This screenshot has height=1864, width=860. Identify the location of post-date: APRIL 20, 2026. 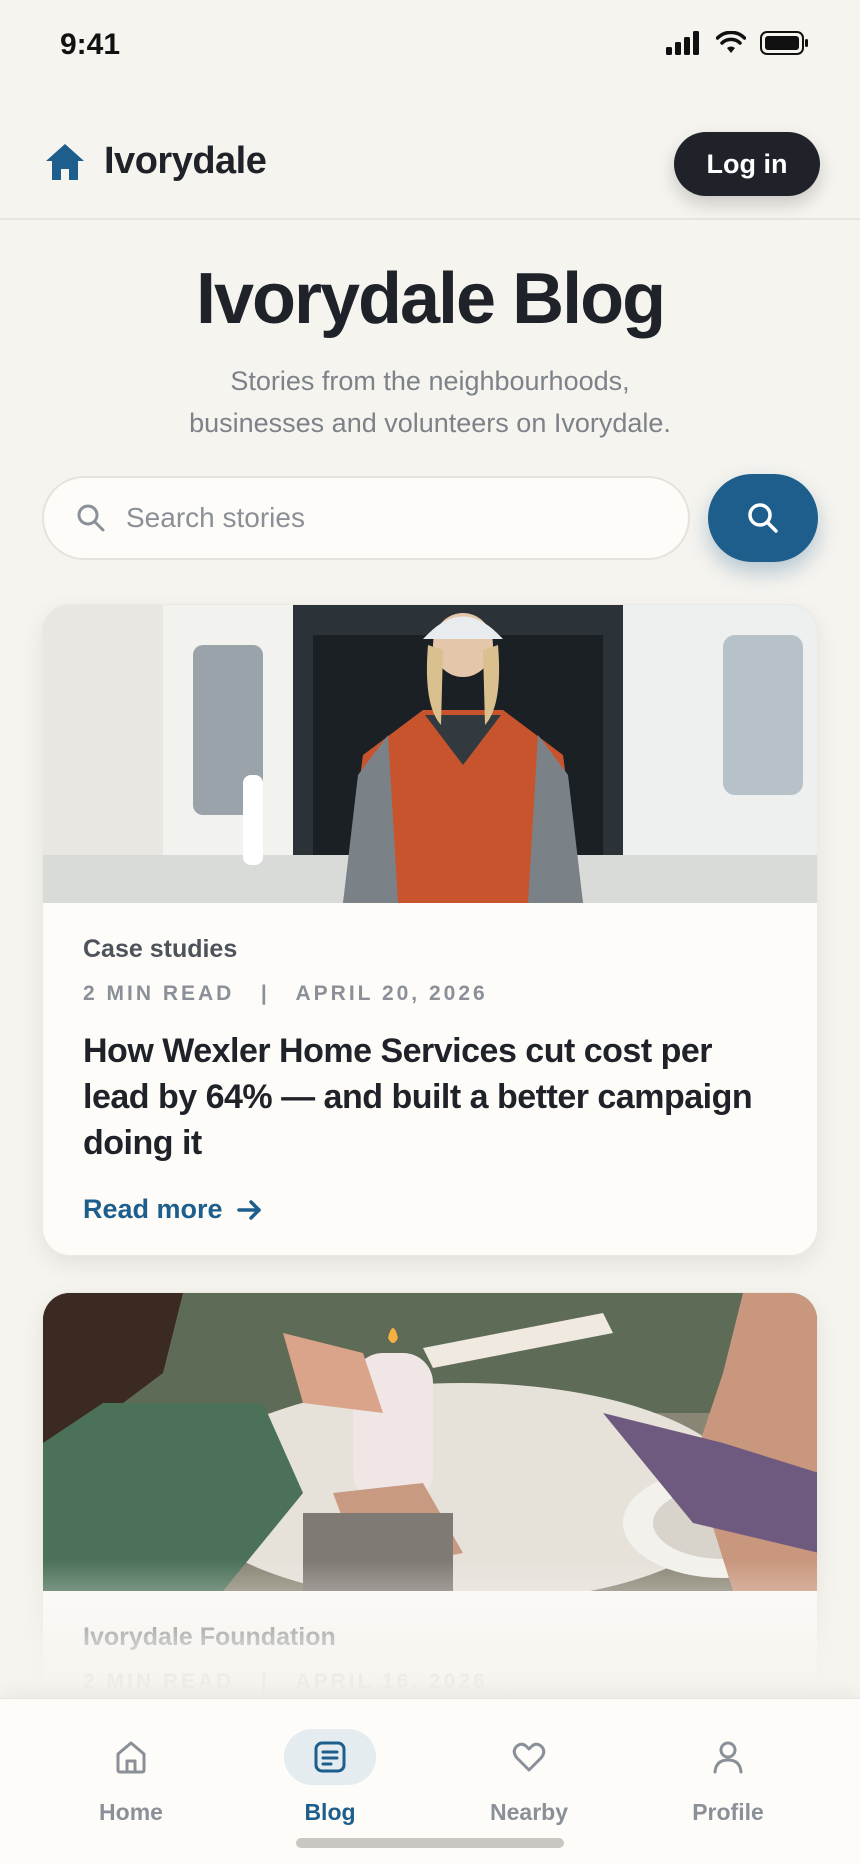
(391, 993).